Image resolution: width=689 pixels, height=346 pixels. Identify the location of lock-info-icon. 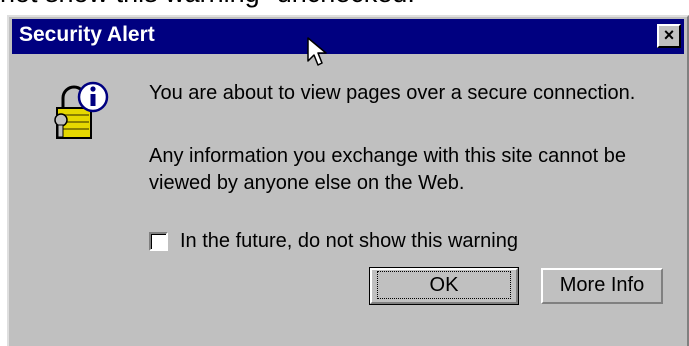
(81, 110).